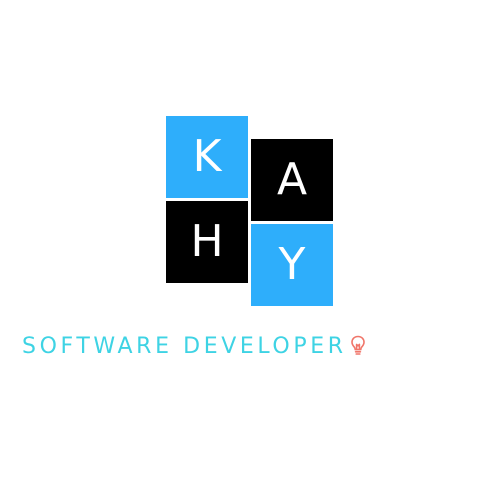 Image resolution: width=500 pixels, height=500 pixels. I want to click on tagline: SOFTWARE DEVELOPER, so click(194, 346).